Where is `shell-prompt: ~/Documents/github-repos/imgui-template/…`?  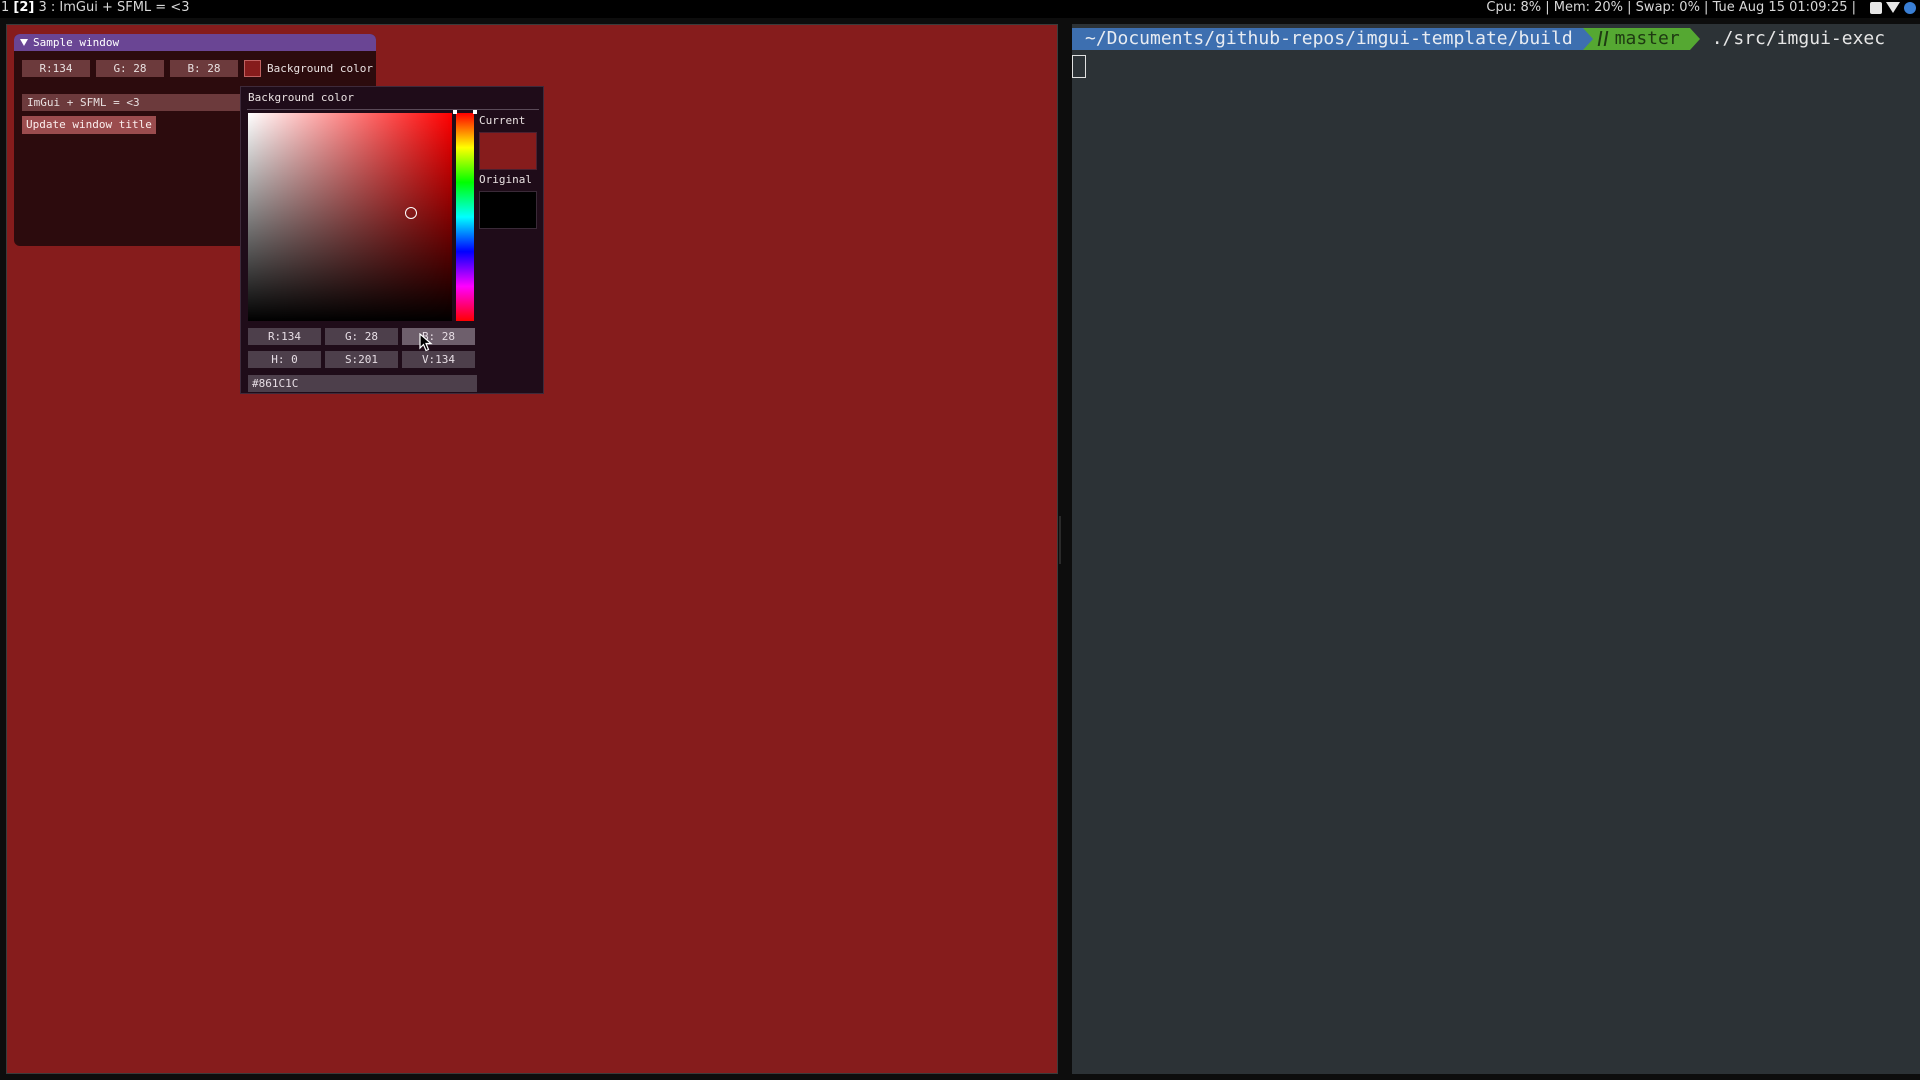
shell-prompt: ~/Documents/github-repos/imgui-template/… is located at coordinates (1478, 39).